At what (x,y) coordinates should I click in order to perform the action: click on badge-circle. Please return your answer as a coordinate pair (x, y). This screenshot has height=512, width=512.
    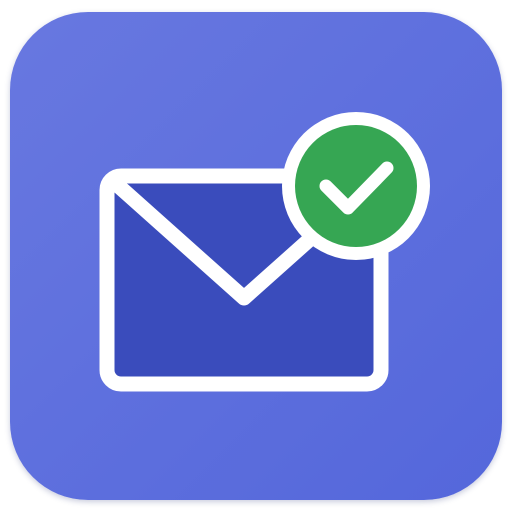
    Looking at the image, I should click on (356, 186).